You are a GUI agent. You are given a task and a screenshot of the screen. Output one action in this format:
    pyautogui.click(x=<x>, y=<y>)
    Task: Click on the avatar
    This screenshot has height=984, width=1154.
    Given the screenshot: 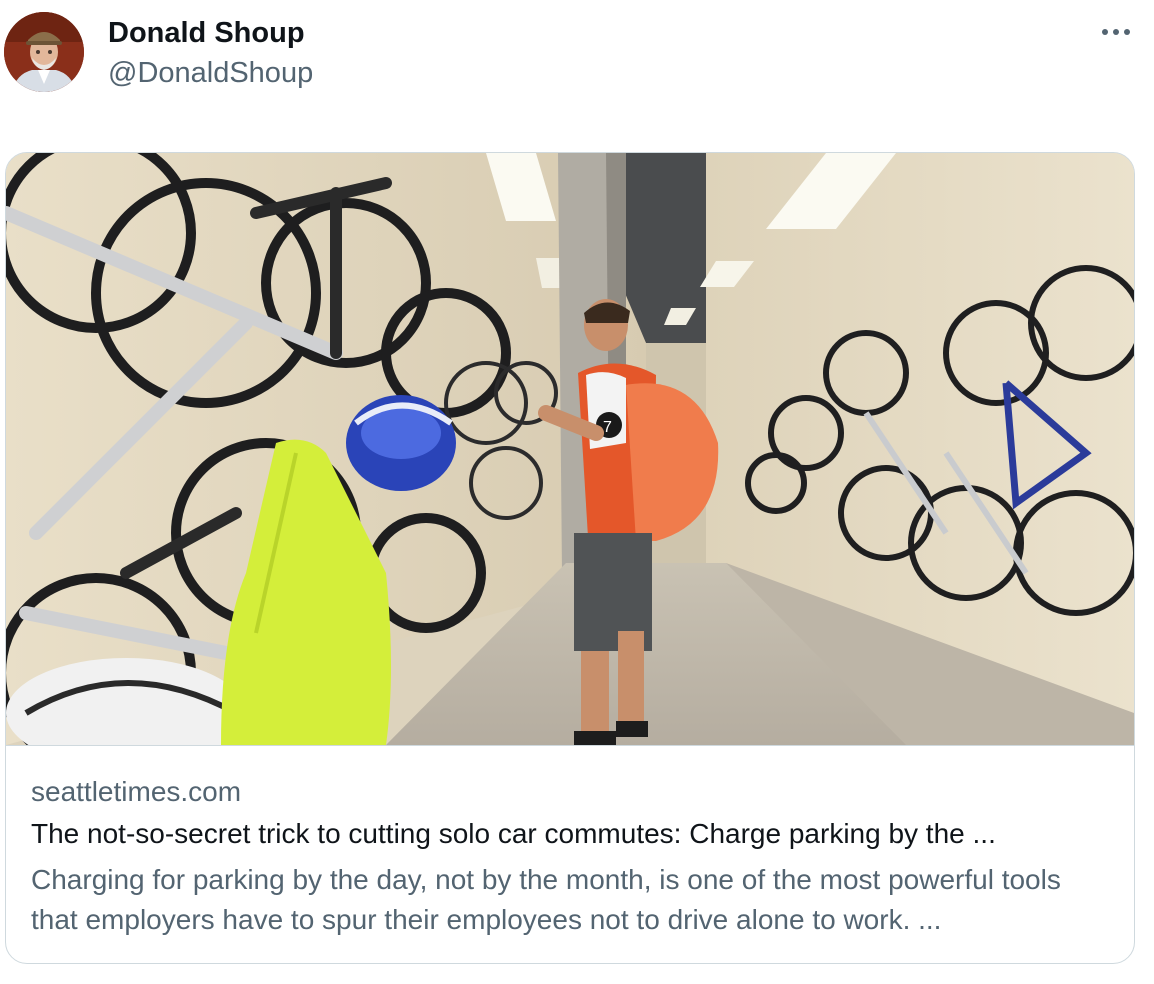 What is the action you would take?
    pyautogui.click(x=44, y=52)
    